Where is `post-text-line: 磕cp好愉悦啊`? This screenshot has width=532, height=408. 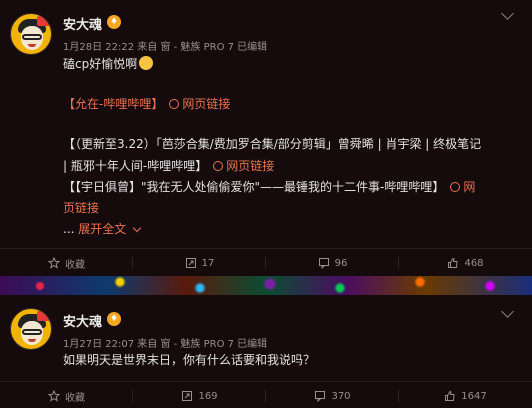 post-text-line: 磕cp好愉悦啊 is located at coordinates (108, 64).